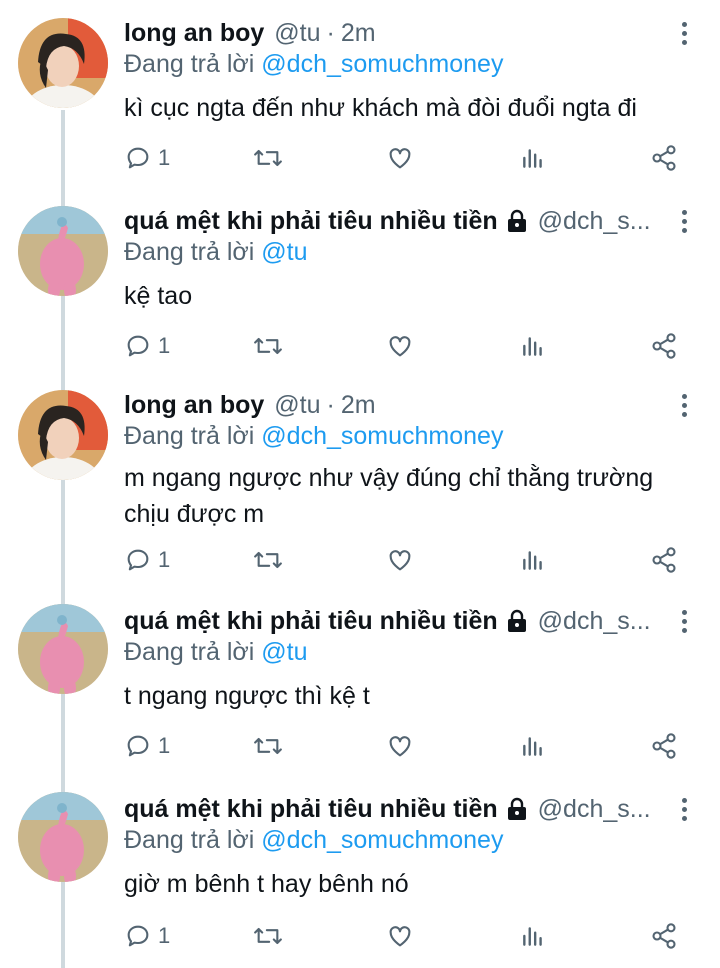 Image resolution: width=720 pixels, height=968 pixels. I want to click on tweet-text: kệ tao, so click(158, 296).